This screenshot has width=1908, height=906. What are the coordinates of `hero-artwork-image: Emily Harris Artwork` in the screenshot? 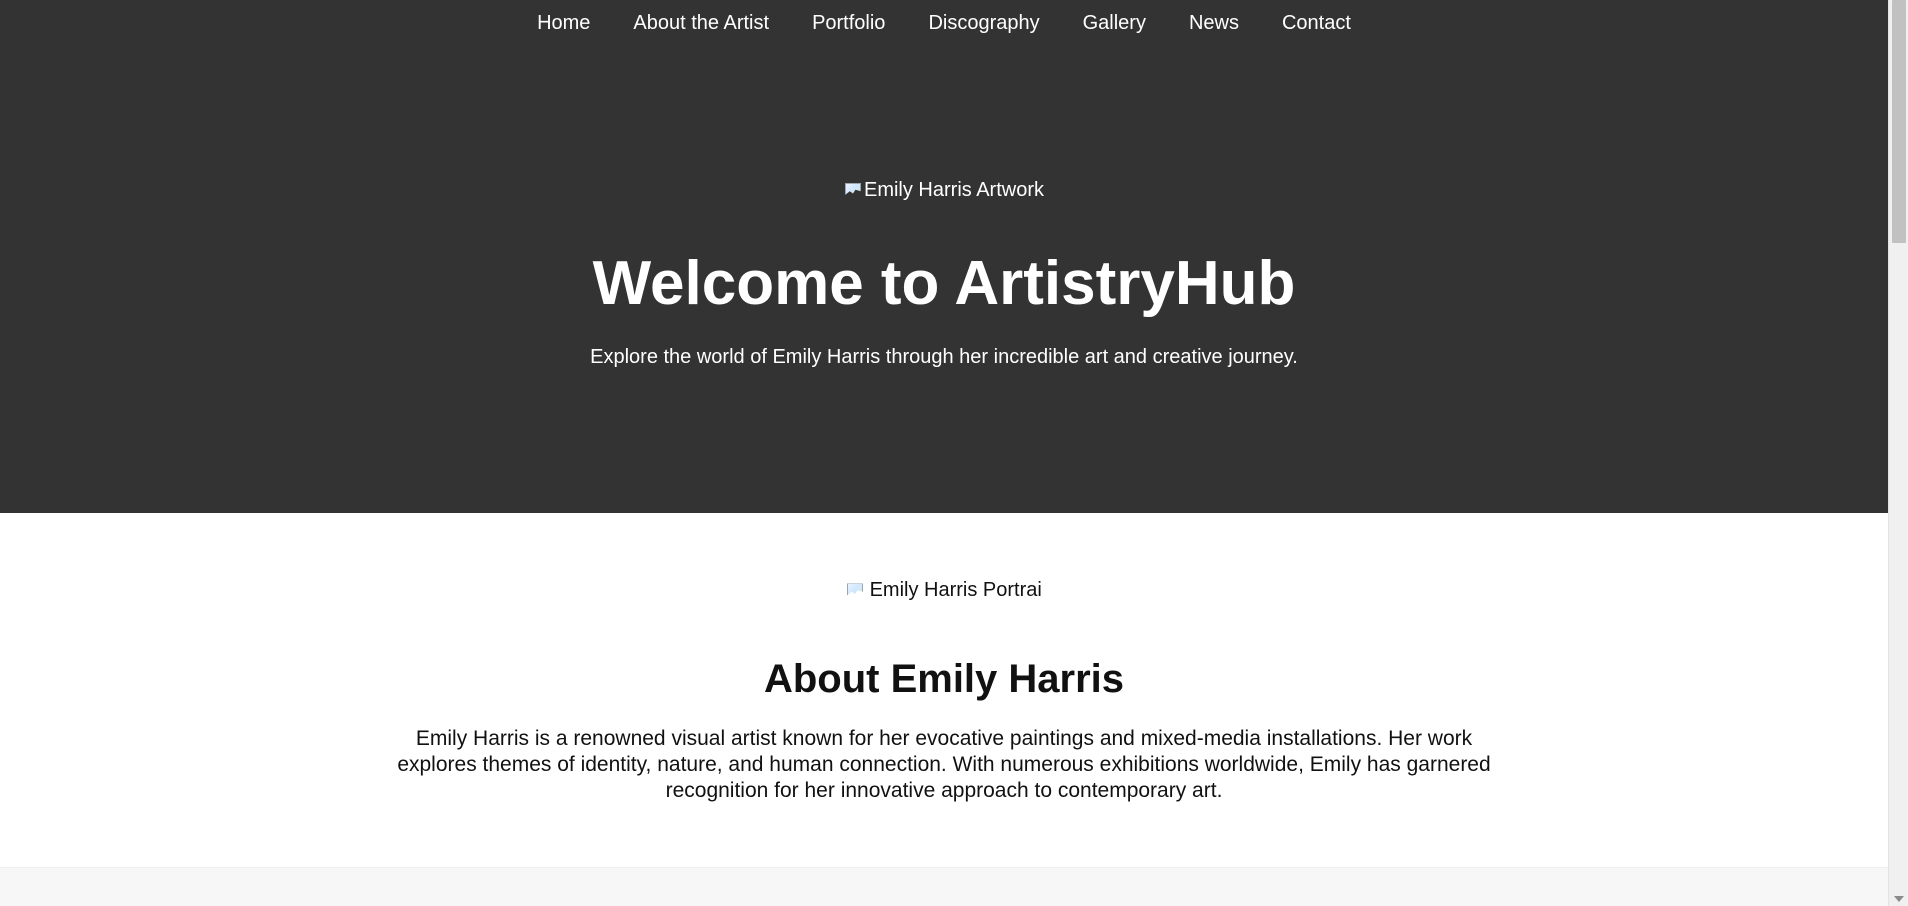 It's located at (944, 191).